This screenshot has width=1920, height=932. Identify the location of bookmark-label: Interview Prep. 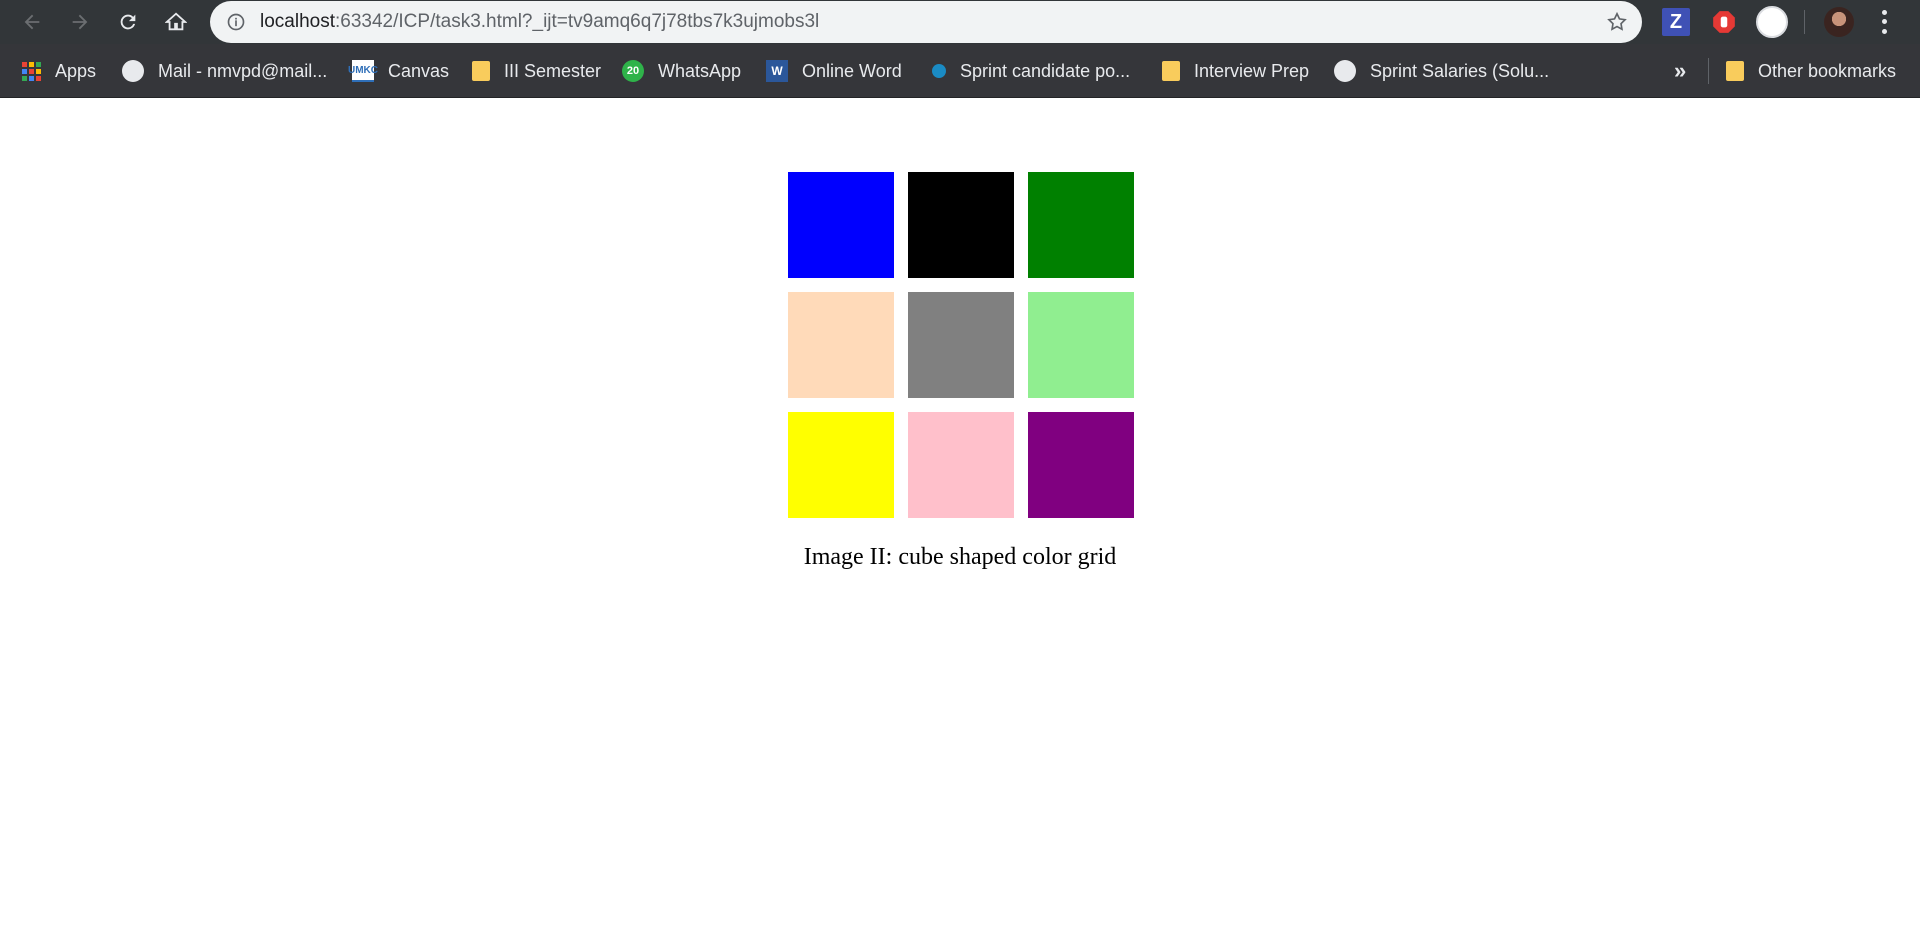
(1252, 70).